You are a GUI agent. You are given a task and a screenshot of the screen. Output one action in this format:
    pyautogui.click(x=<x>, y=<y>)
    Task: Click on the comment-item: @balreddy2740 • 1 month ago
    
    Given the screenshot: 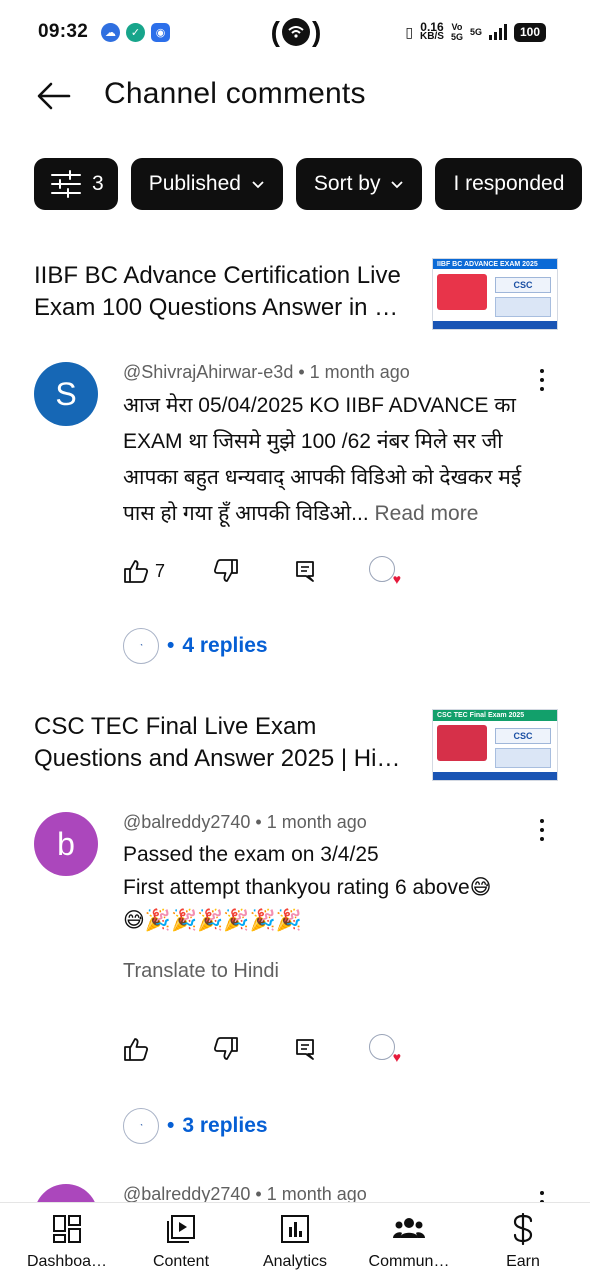 What is the action you would take?
    pyautogui.click(x=296, y=1193)
    